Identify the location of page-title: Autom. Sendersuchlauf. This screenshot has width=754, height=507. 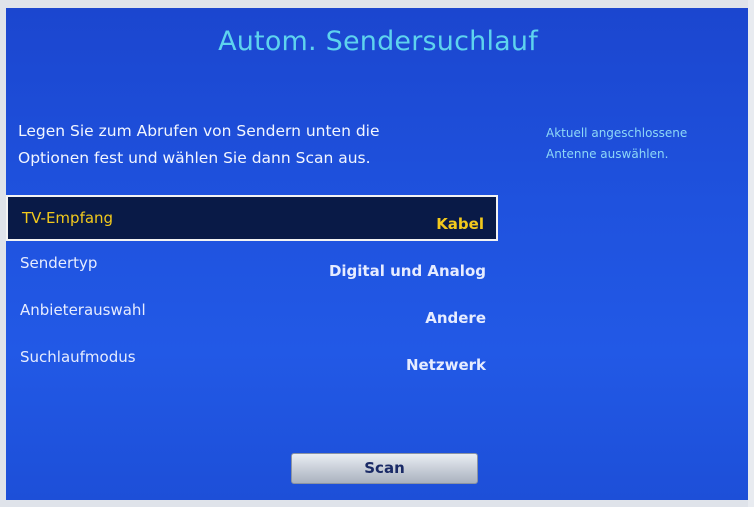
(378, 41).